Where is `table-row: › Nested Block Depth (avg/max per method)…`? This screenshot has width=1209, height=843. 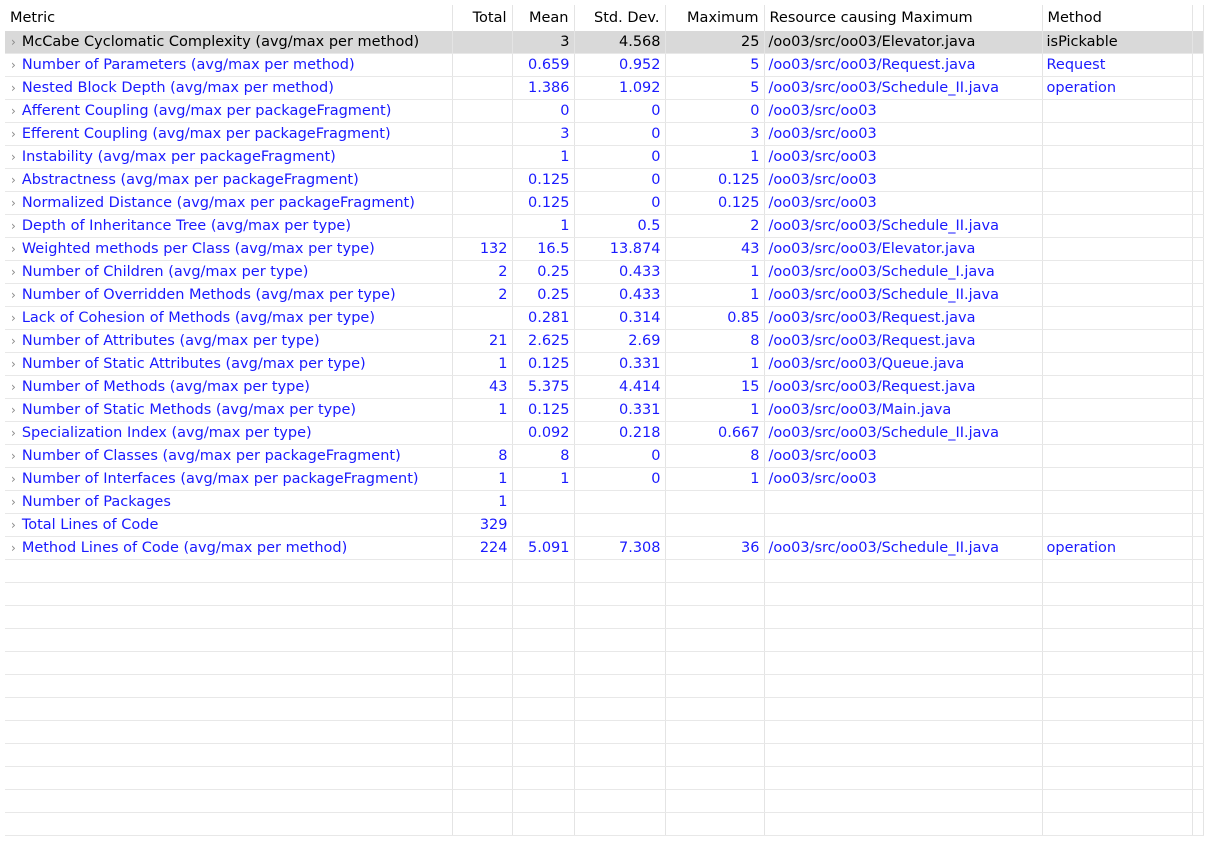 table-row: › Nested Block Depth (avg/max per method)… is located at coordinates (604, 88).